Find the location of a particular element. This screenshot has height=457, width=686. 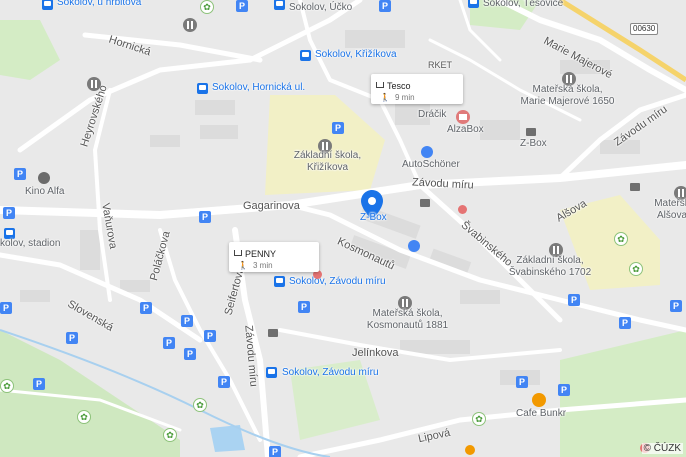

transit-label-krizikova: Sokolov, Křižíkova is located at coordinates (356, 54).